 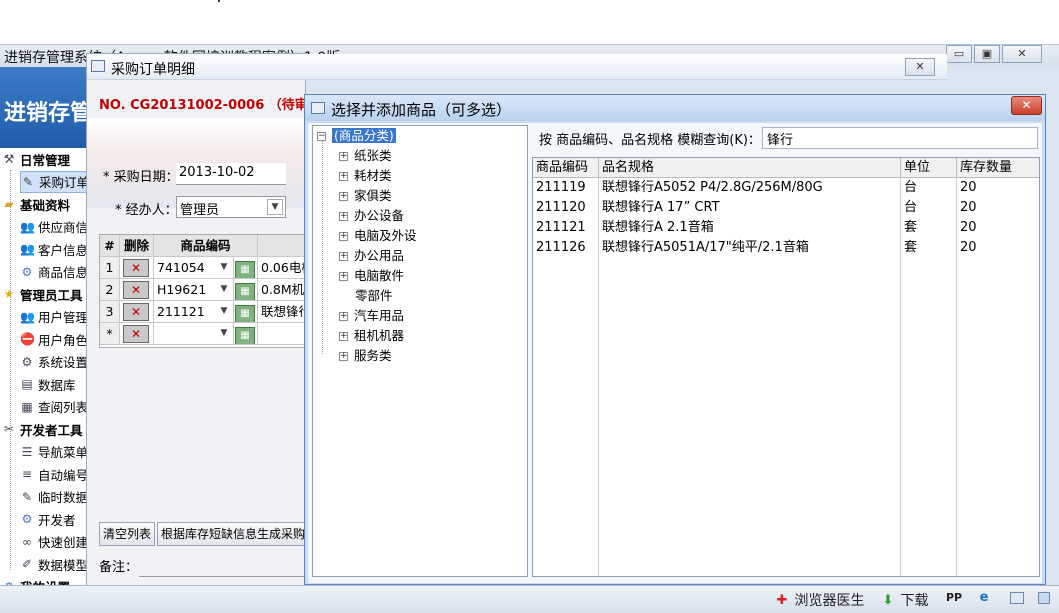 What do you see at coordinates (371, 316) in the screenshot?
I see `tree-item: + 汽车用品` at bounding box center [371, 316].